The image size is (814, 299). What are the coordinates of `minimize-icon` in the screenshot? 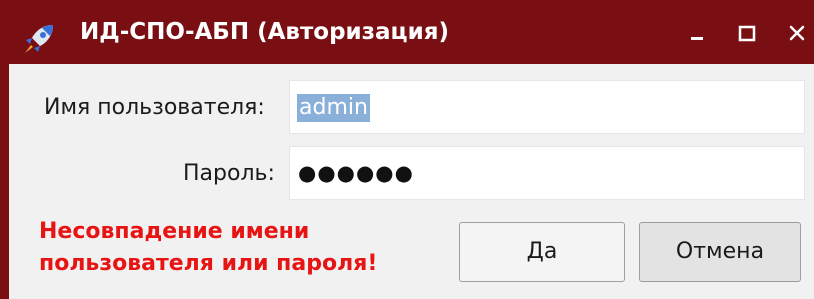 It's located at (697, 33).